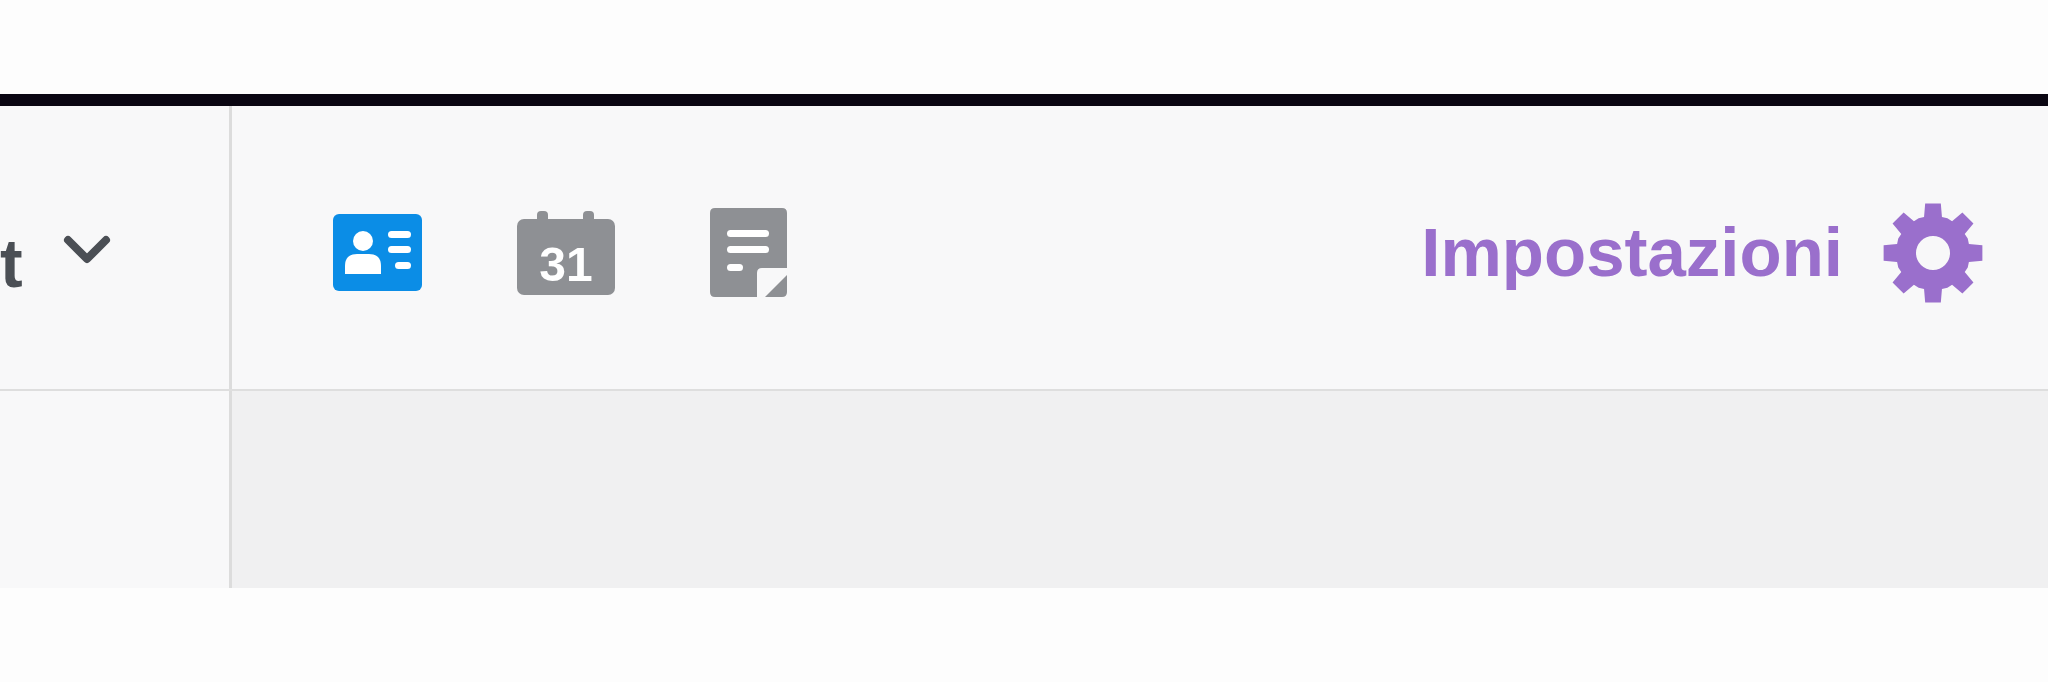 Image resolution: width=2048 pixels, height=682 pixels. What do you see at coordinates (1702, 252) in the screenshot?
I see `settings-button: Impostazioni` at bounding box center [1702, 252].